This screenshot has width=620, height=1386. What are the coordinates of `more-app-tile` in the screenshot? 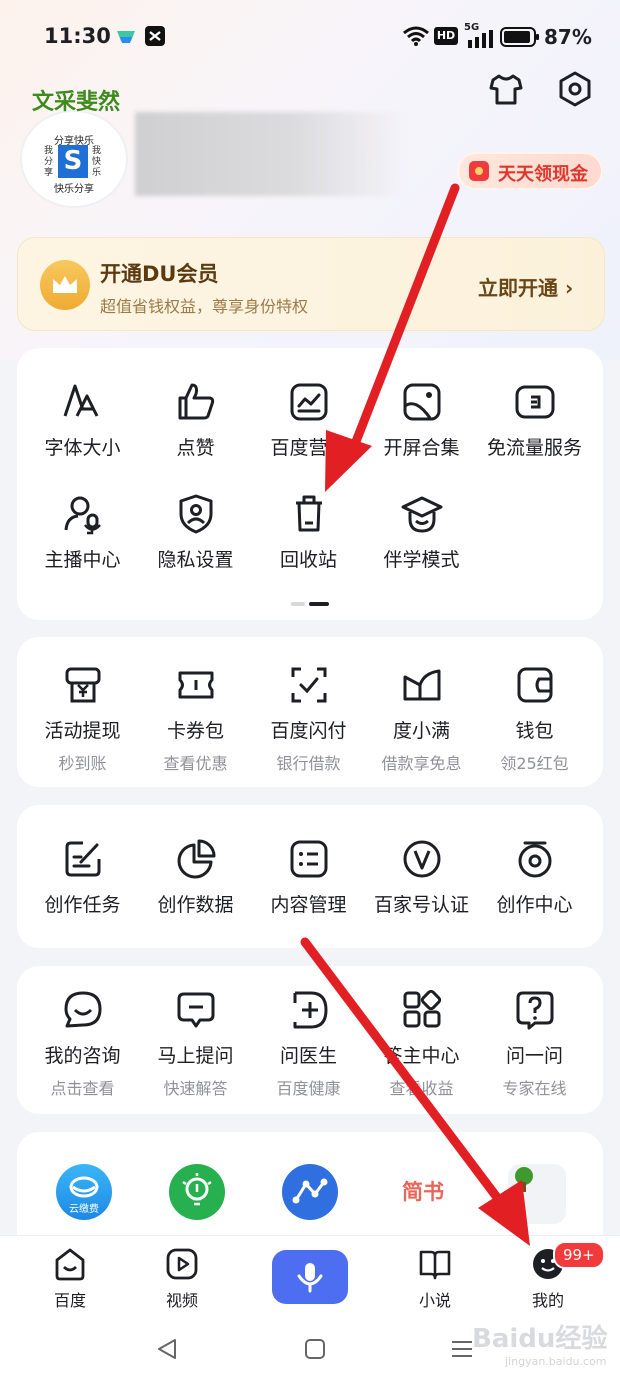 It's located at (537, 1194).